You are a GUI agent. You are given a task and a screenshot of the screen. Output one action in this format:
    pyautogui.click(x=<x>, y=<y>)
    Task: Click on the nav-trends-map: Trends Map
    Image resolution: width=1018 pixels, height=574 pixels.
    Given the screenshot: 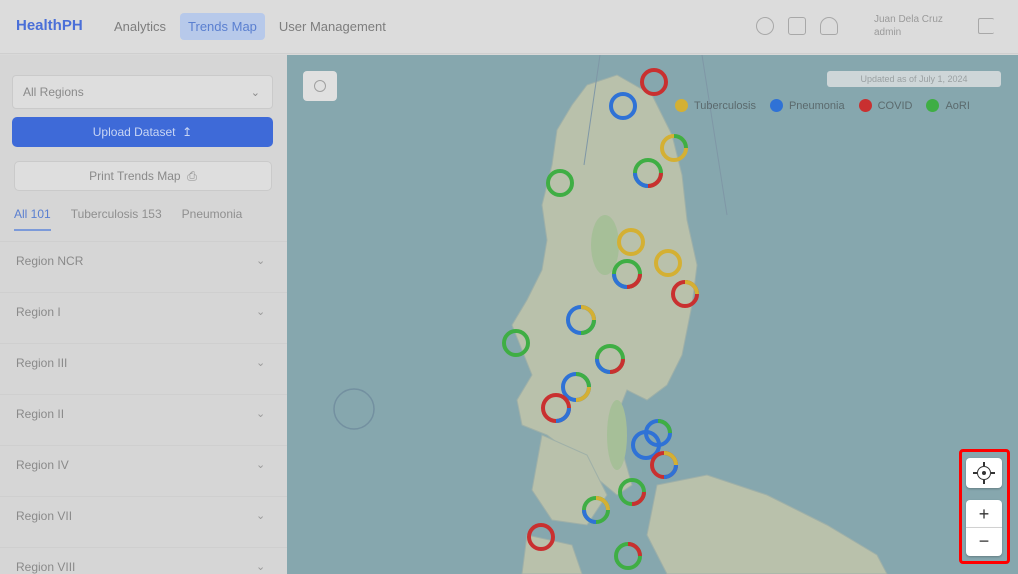 What is the action you would take?
    pyautogui.click(x=222, y=26)
    